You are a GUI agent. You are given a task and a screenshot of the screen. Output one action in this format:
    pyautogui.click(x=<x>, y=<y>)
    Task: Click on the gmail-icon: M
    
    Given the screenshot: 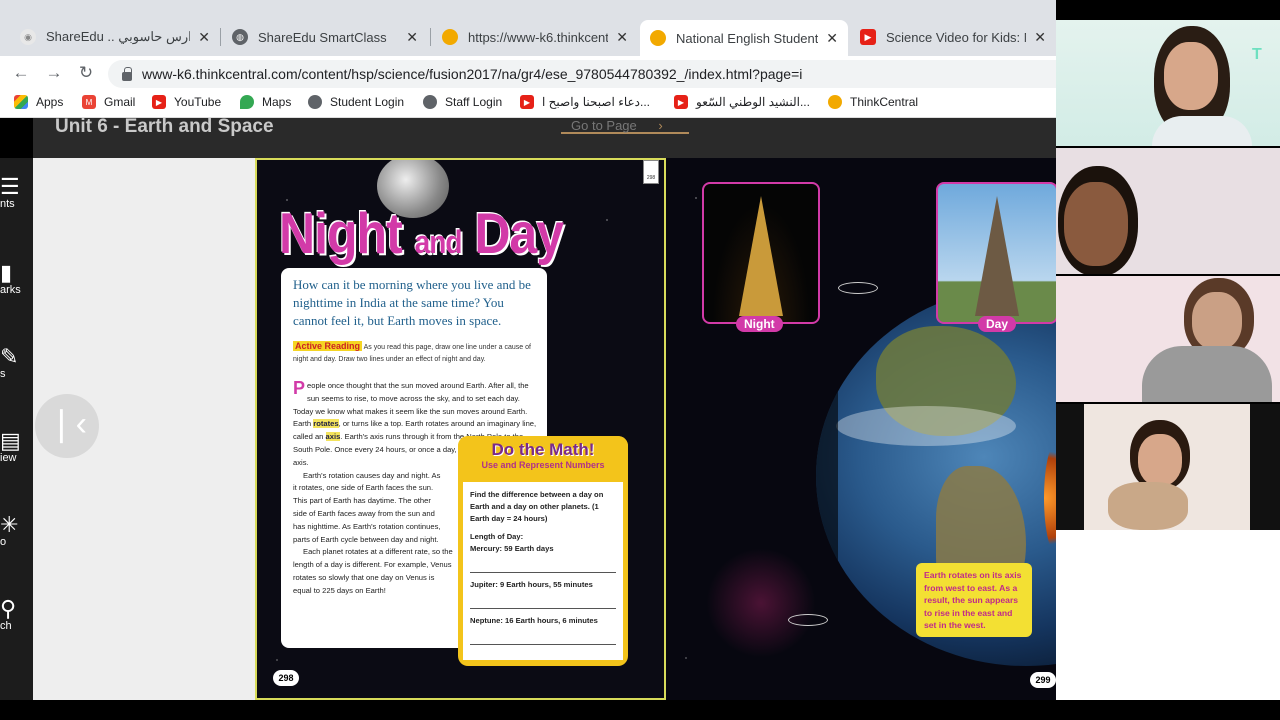 What is the action you would take?
    pyautogui.click(x=89, y=102)
    